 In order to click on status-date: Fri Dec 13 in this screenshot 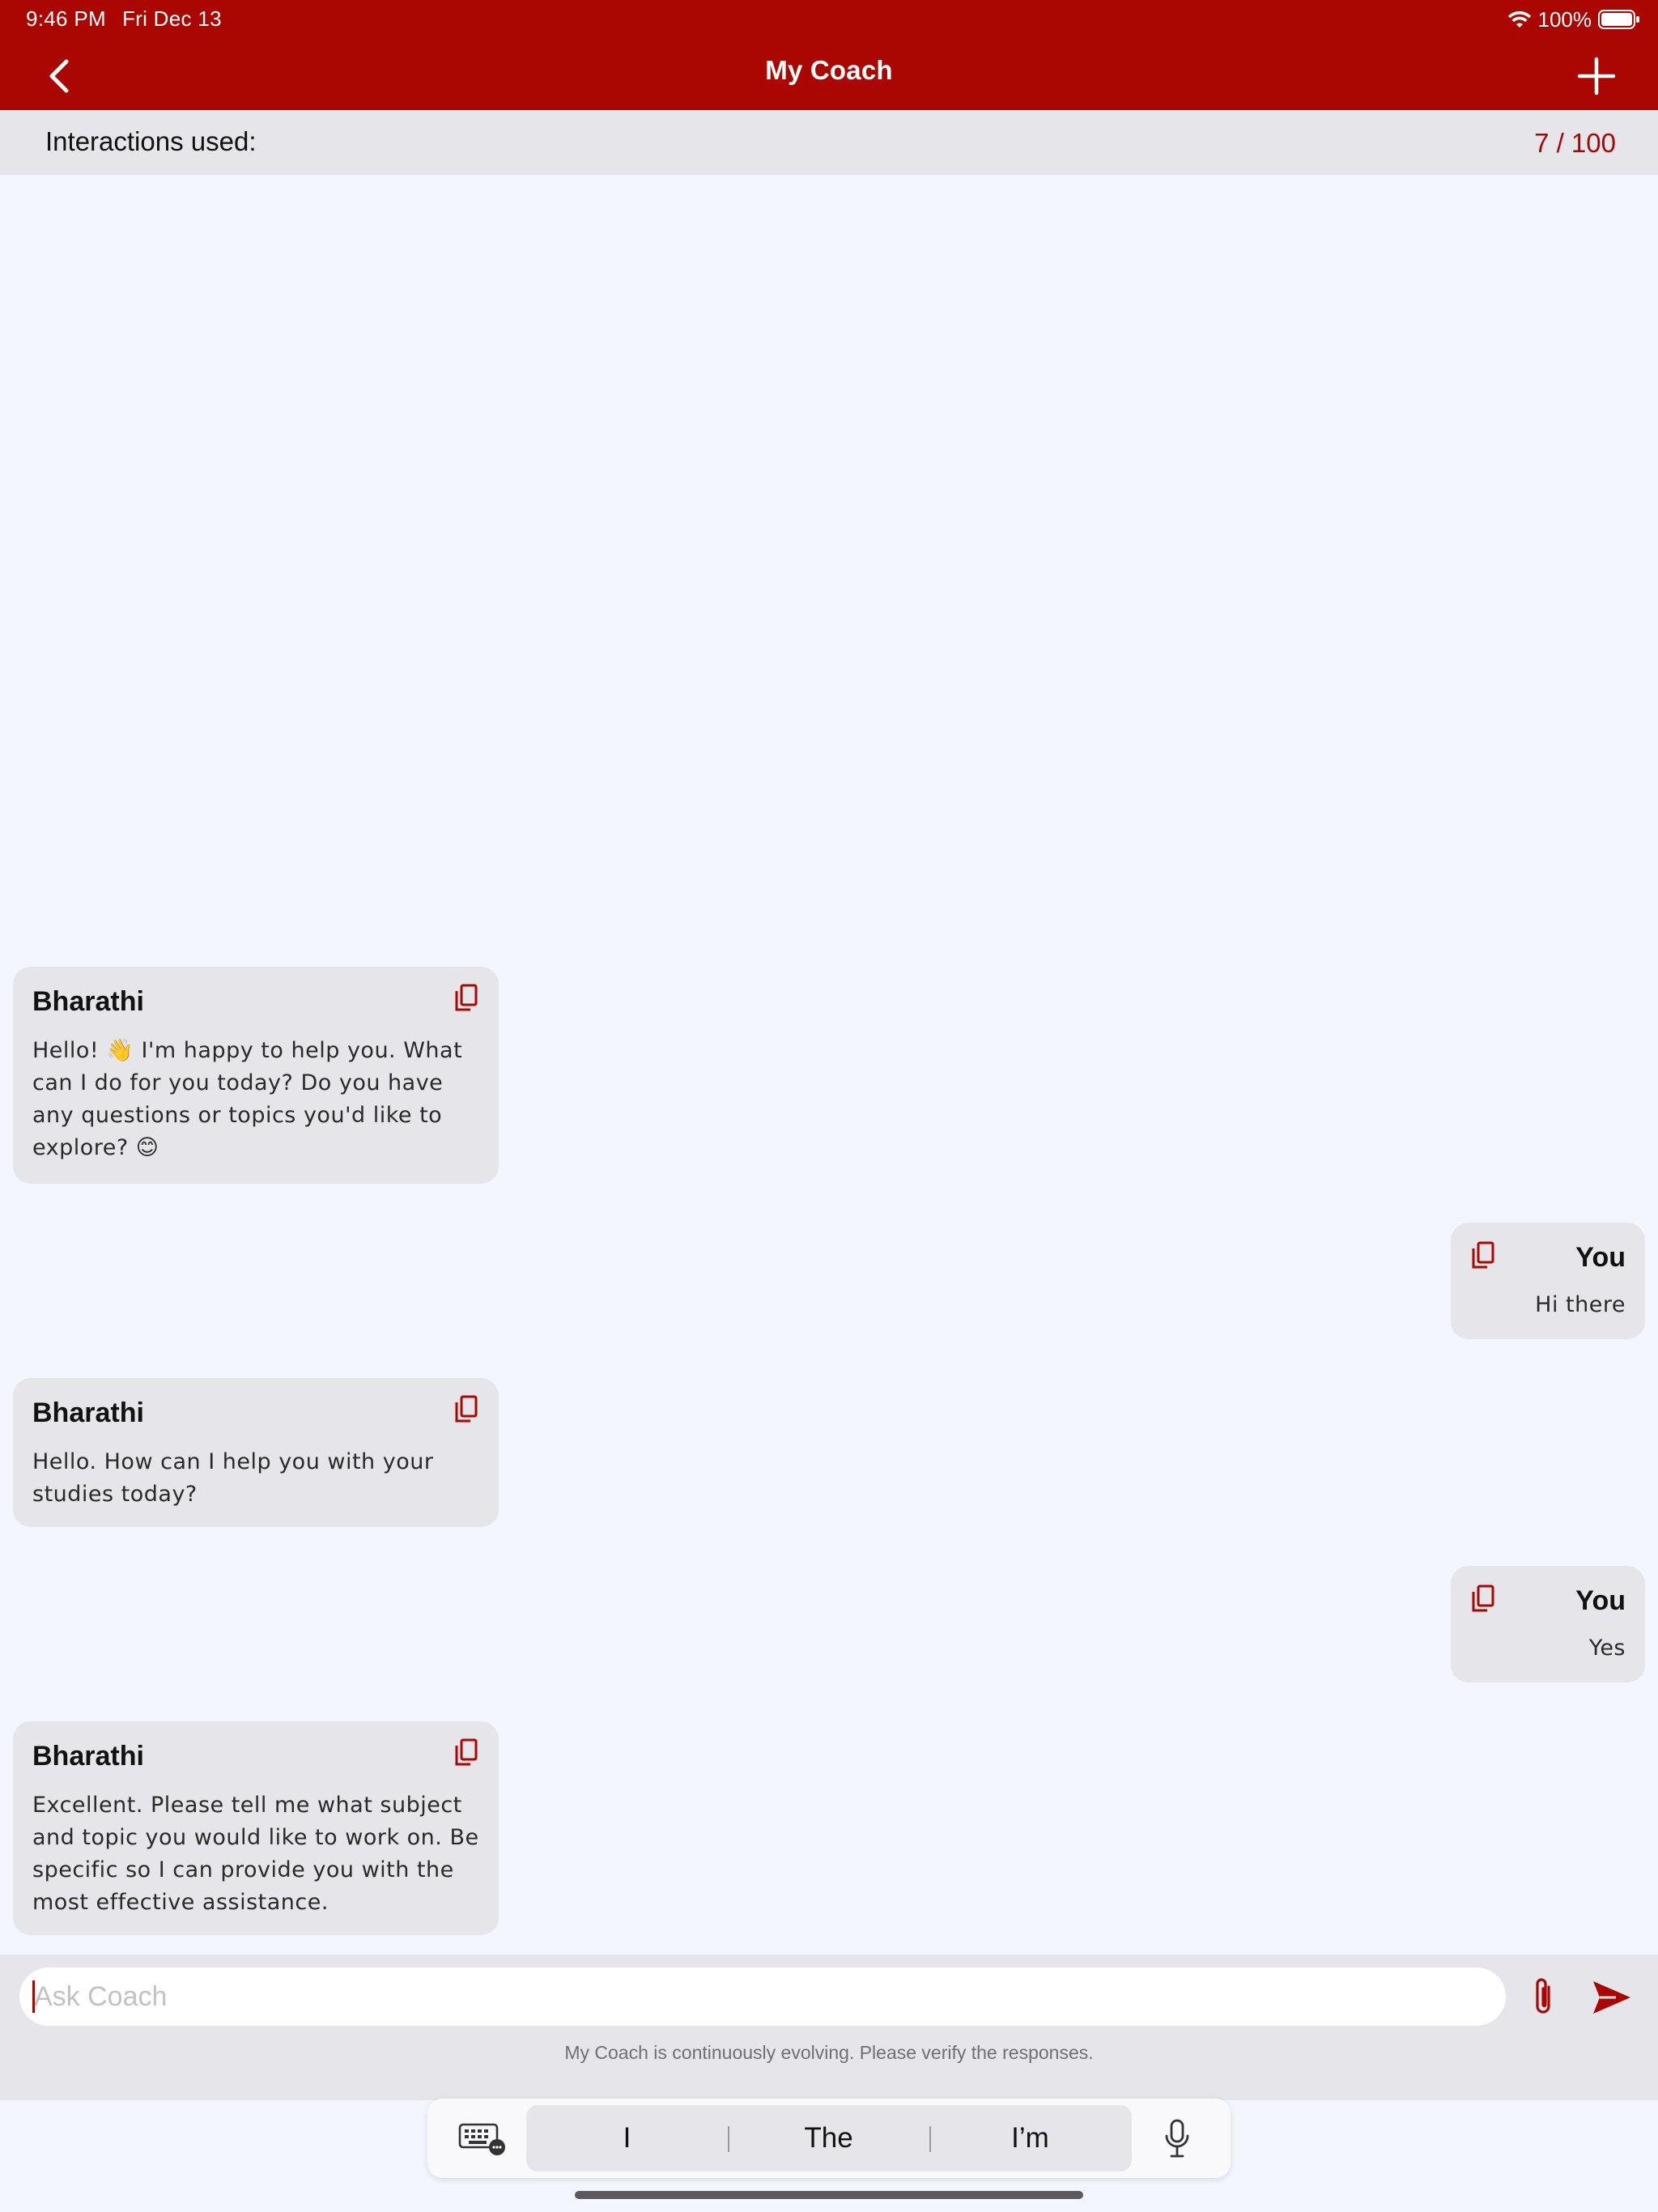, I will do `click(171, 19)`.